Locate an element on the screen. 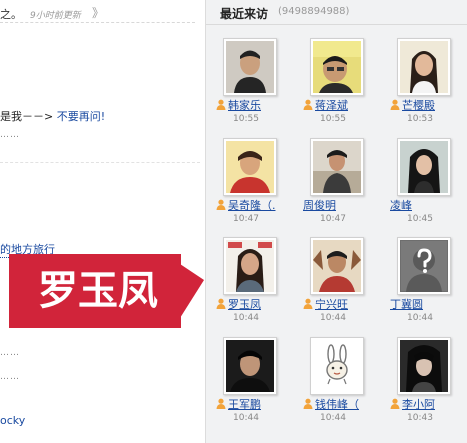 Image resolution: width=467 pixels, height=443 pixels. visitor-card: 凌峰 10:45 is located at coordinates (420, 185).